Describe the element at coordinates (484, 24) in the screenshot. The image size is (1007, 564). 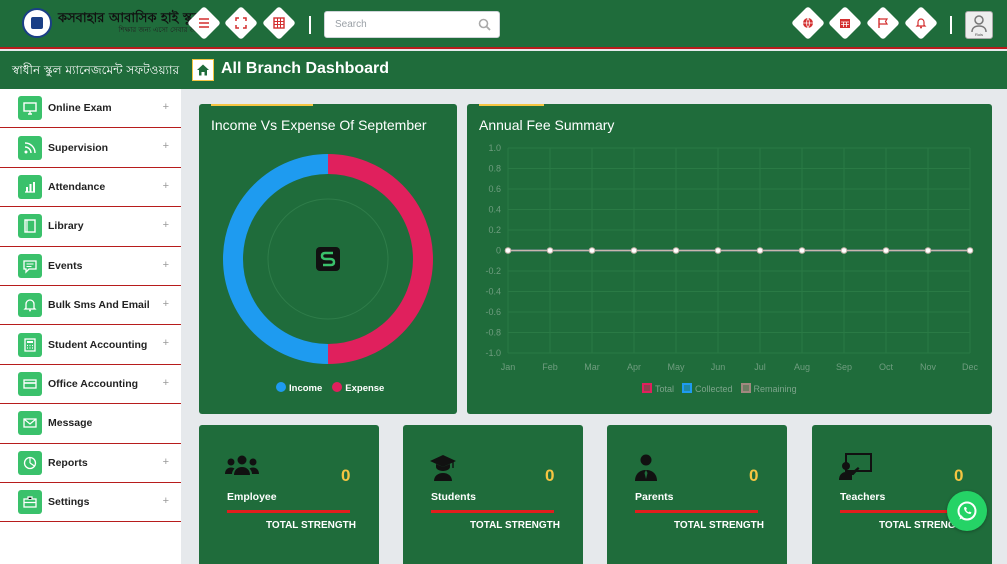
I see `search-icon` at that location.